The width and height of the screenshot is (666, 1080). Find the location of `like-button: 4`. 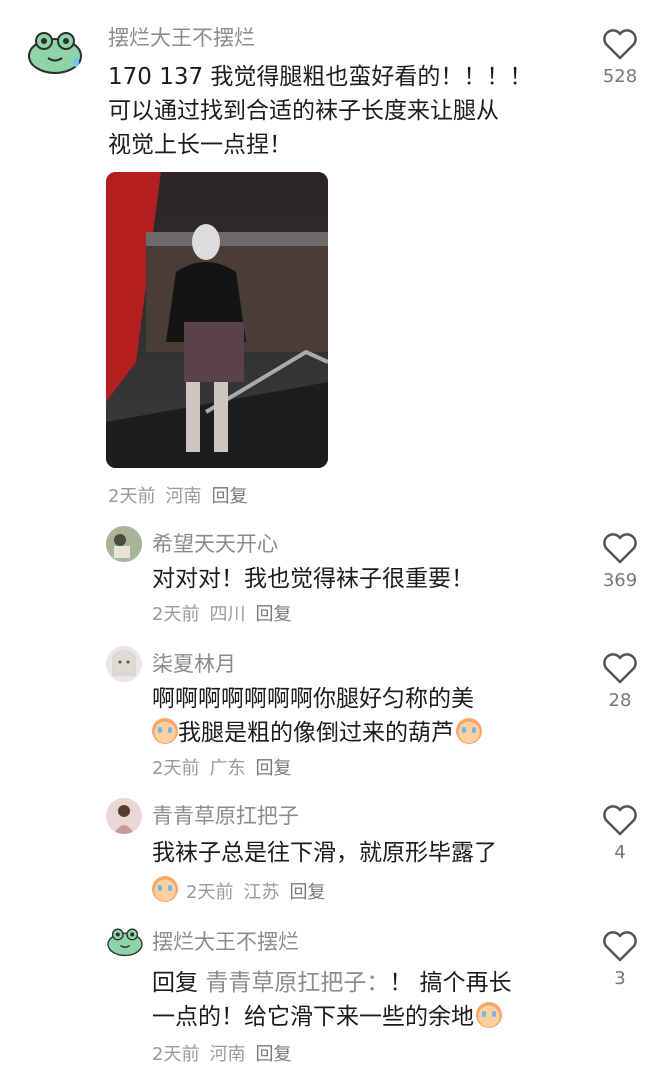

like-button: 4 is located at coordinates (620, 833).